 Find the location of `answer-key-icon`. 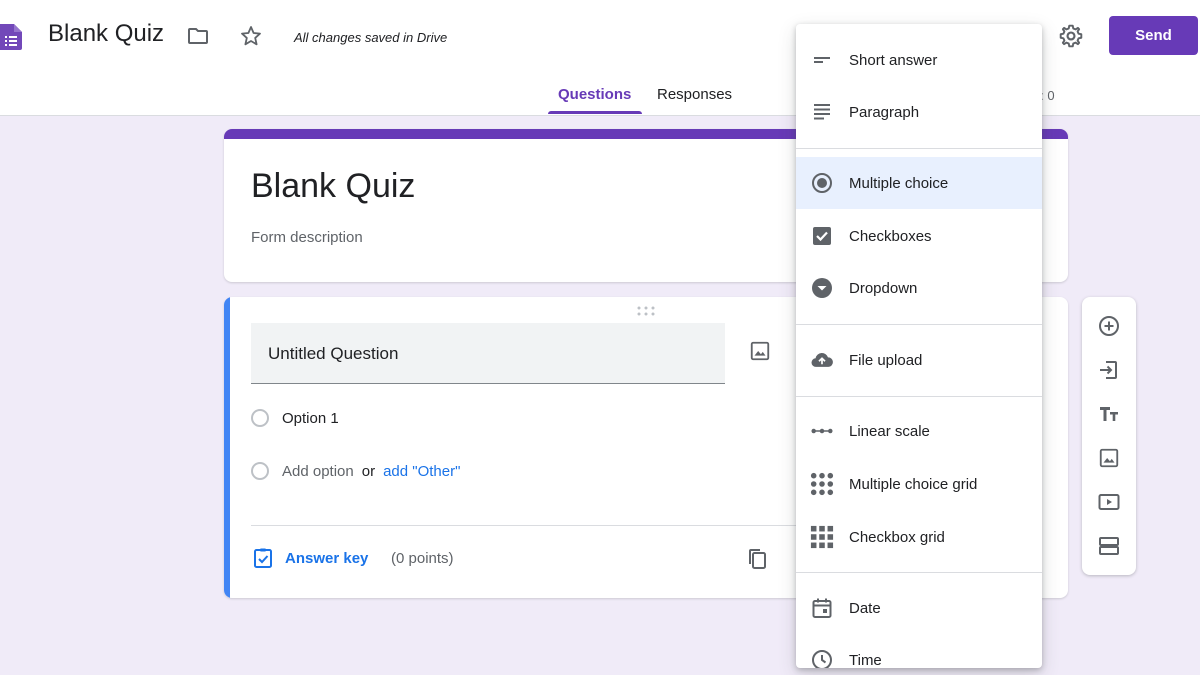

answer-key-icon is located at coordinates (263, 558).